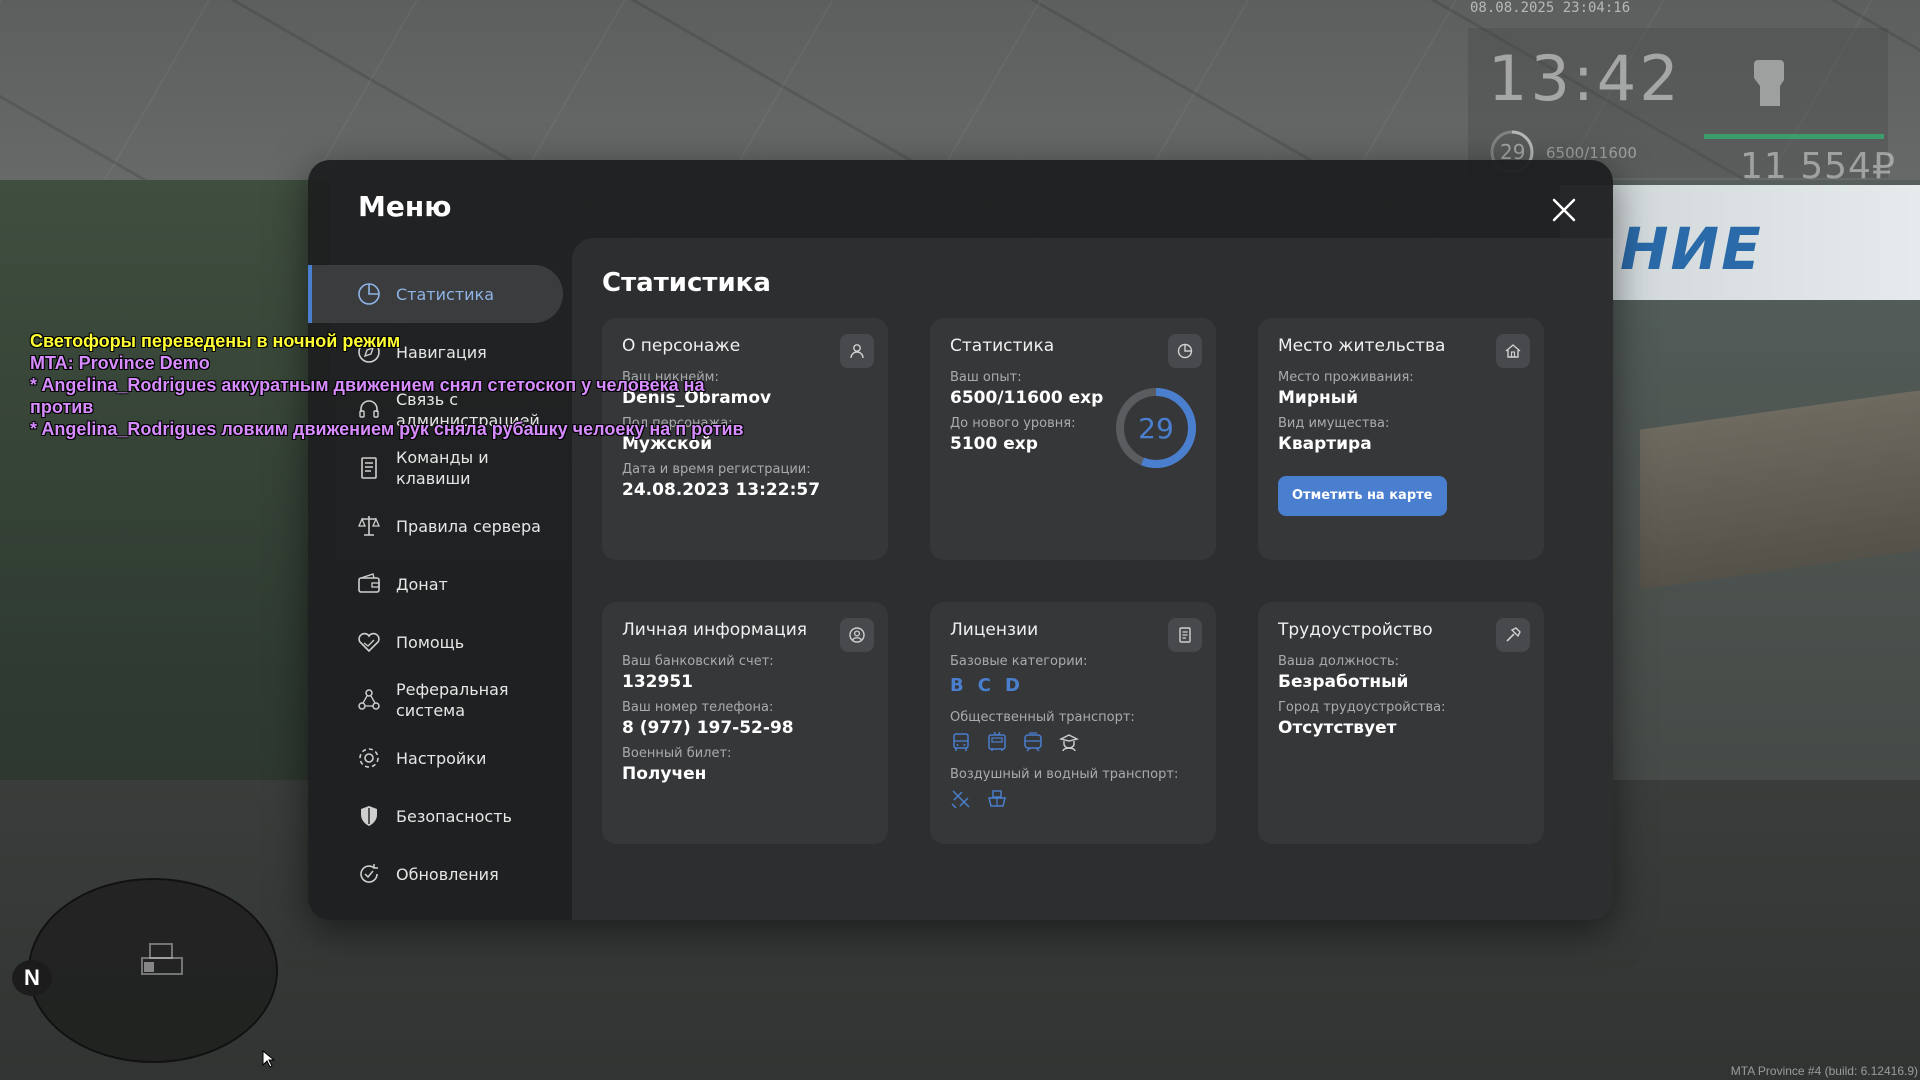 The height and width of the screenshot is (1080, 1920). I want to click on taxi-driver-icon, so click(1069, 743).